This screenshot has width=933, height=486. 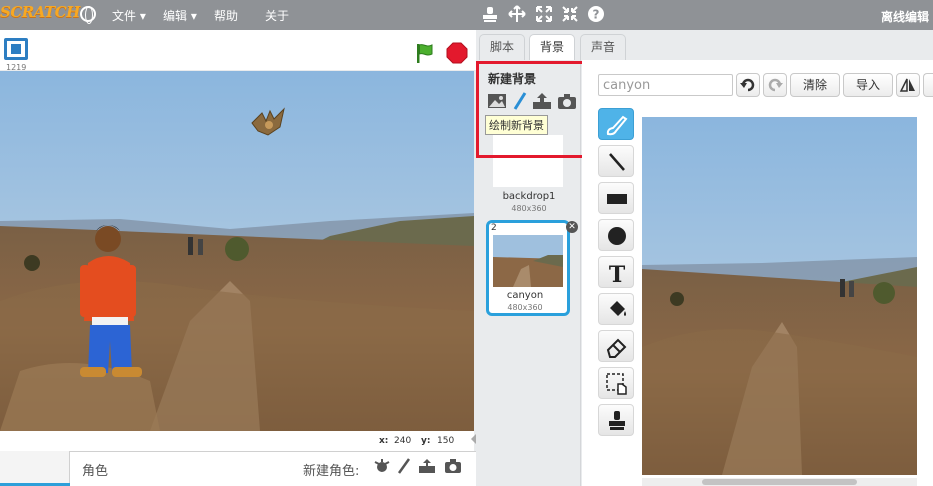 I want to click on flip-horizontal-button, so click(x=908, y=85).